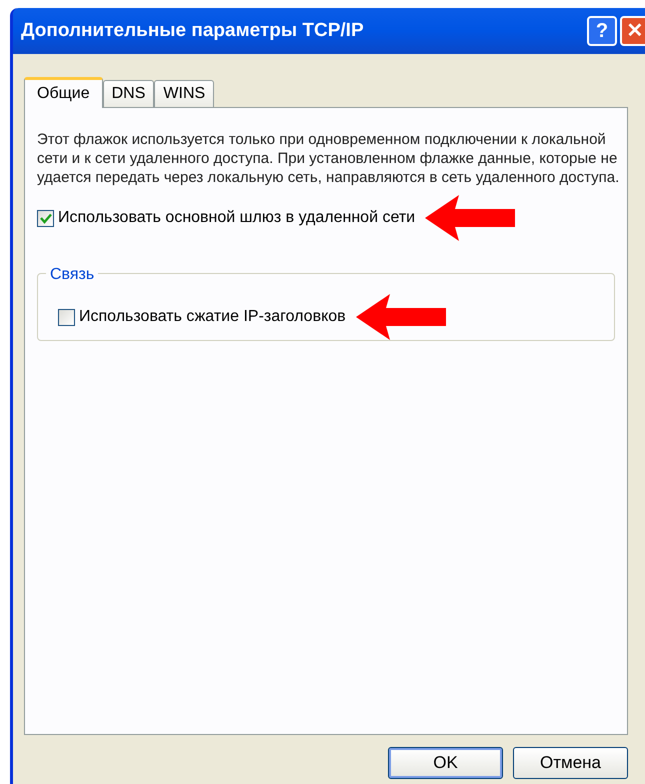 This screenshot has width=645, height=784. What do you see at coordinates (602, 31) in the screenshot?
I see `help-button: ?` at bounding box center [602, 31].